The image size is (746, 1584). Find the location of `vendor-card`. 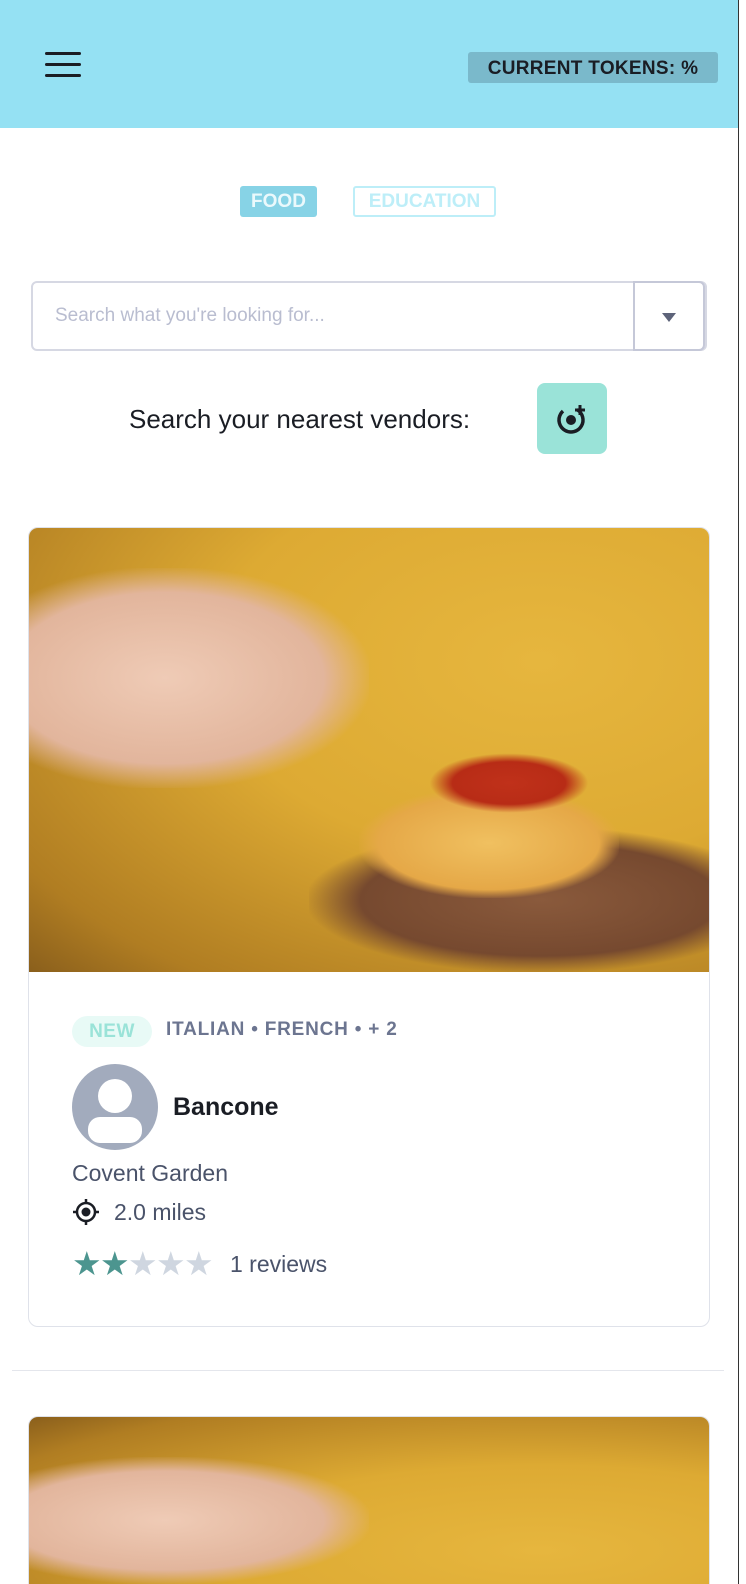

vendor-card is located at coordinates (369, 1500).